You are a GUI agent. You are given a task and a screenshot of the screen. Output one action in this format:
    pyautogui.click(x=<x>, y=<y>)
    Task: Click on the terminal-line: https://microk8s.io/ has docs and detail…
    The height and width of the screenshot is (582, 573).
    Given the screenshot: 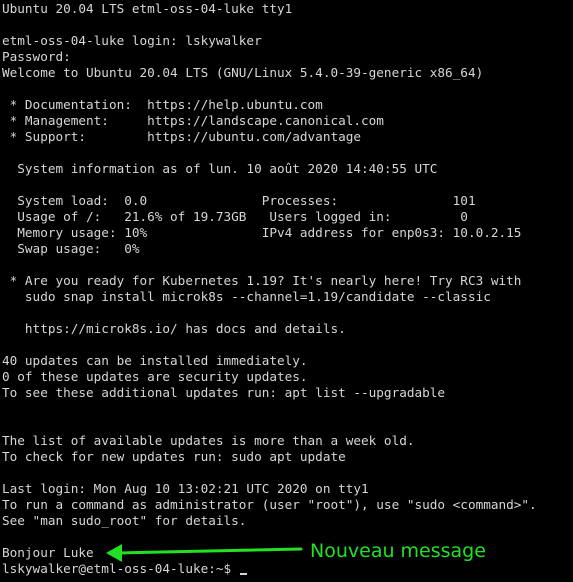 What is the action you would take?
    pyautogui.click(x=174, y=328)
    